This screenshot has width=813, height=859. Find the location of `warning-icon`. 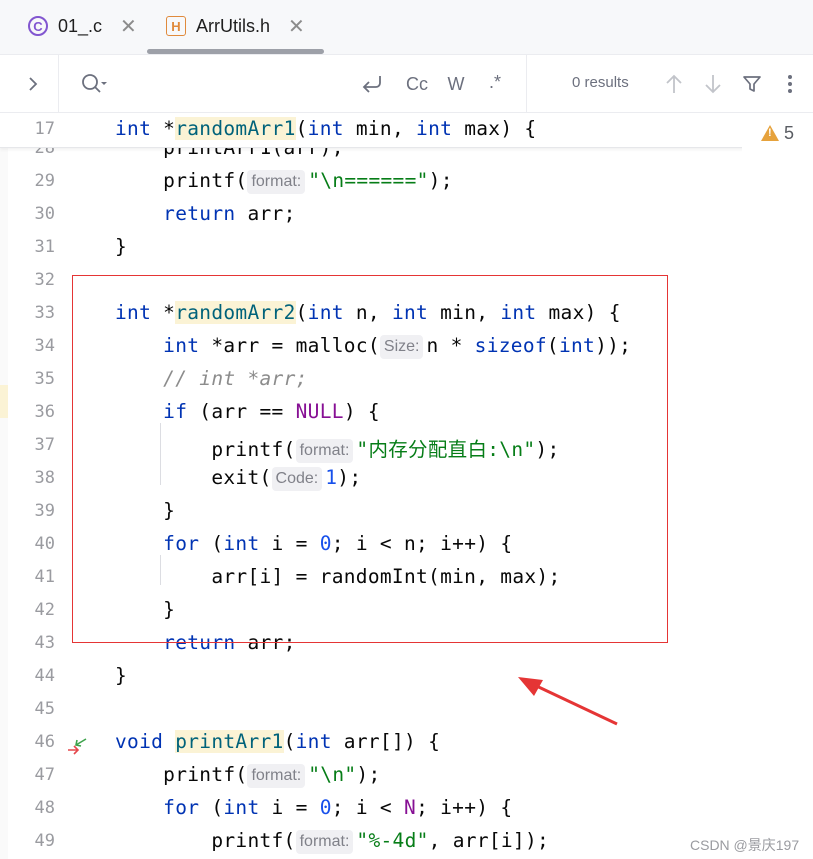

warning-icon is located at coordinates (769, 133).